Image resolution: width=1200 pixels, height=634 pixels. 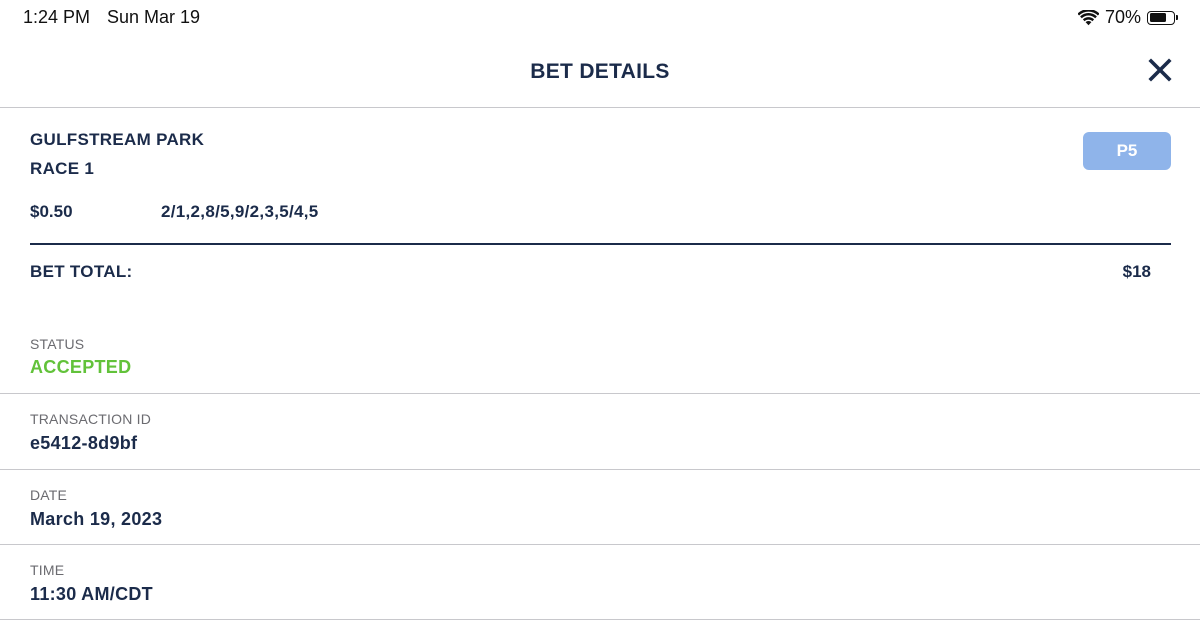 I want to click on date-value: March 19, 2023, so click(x=96, y=519).